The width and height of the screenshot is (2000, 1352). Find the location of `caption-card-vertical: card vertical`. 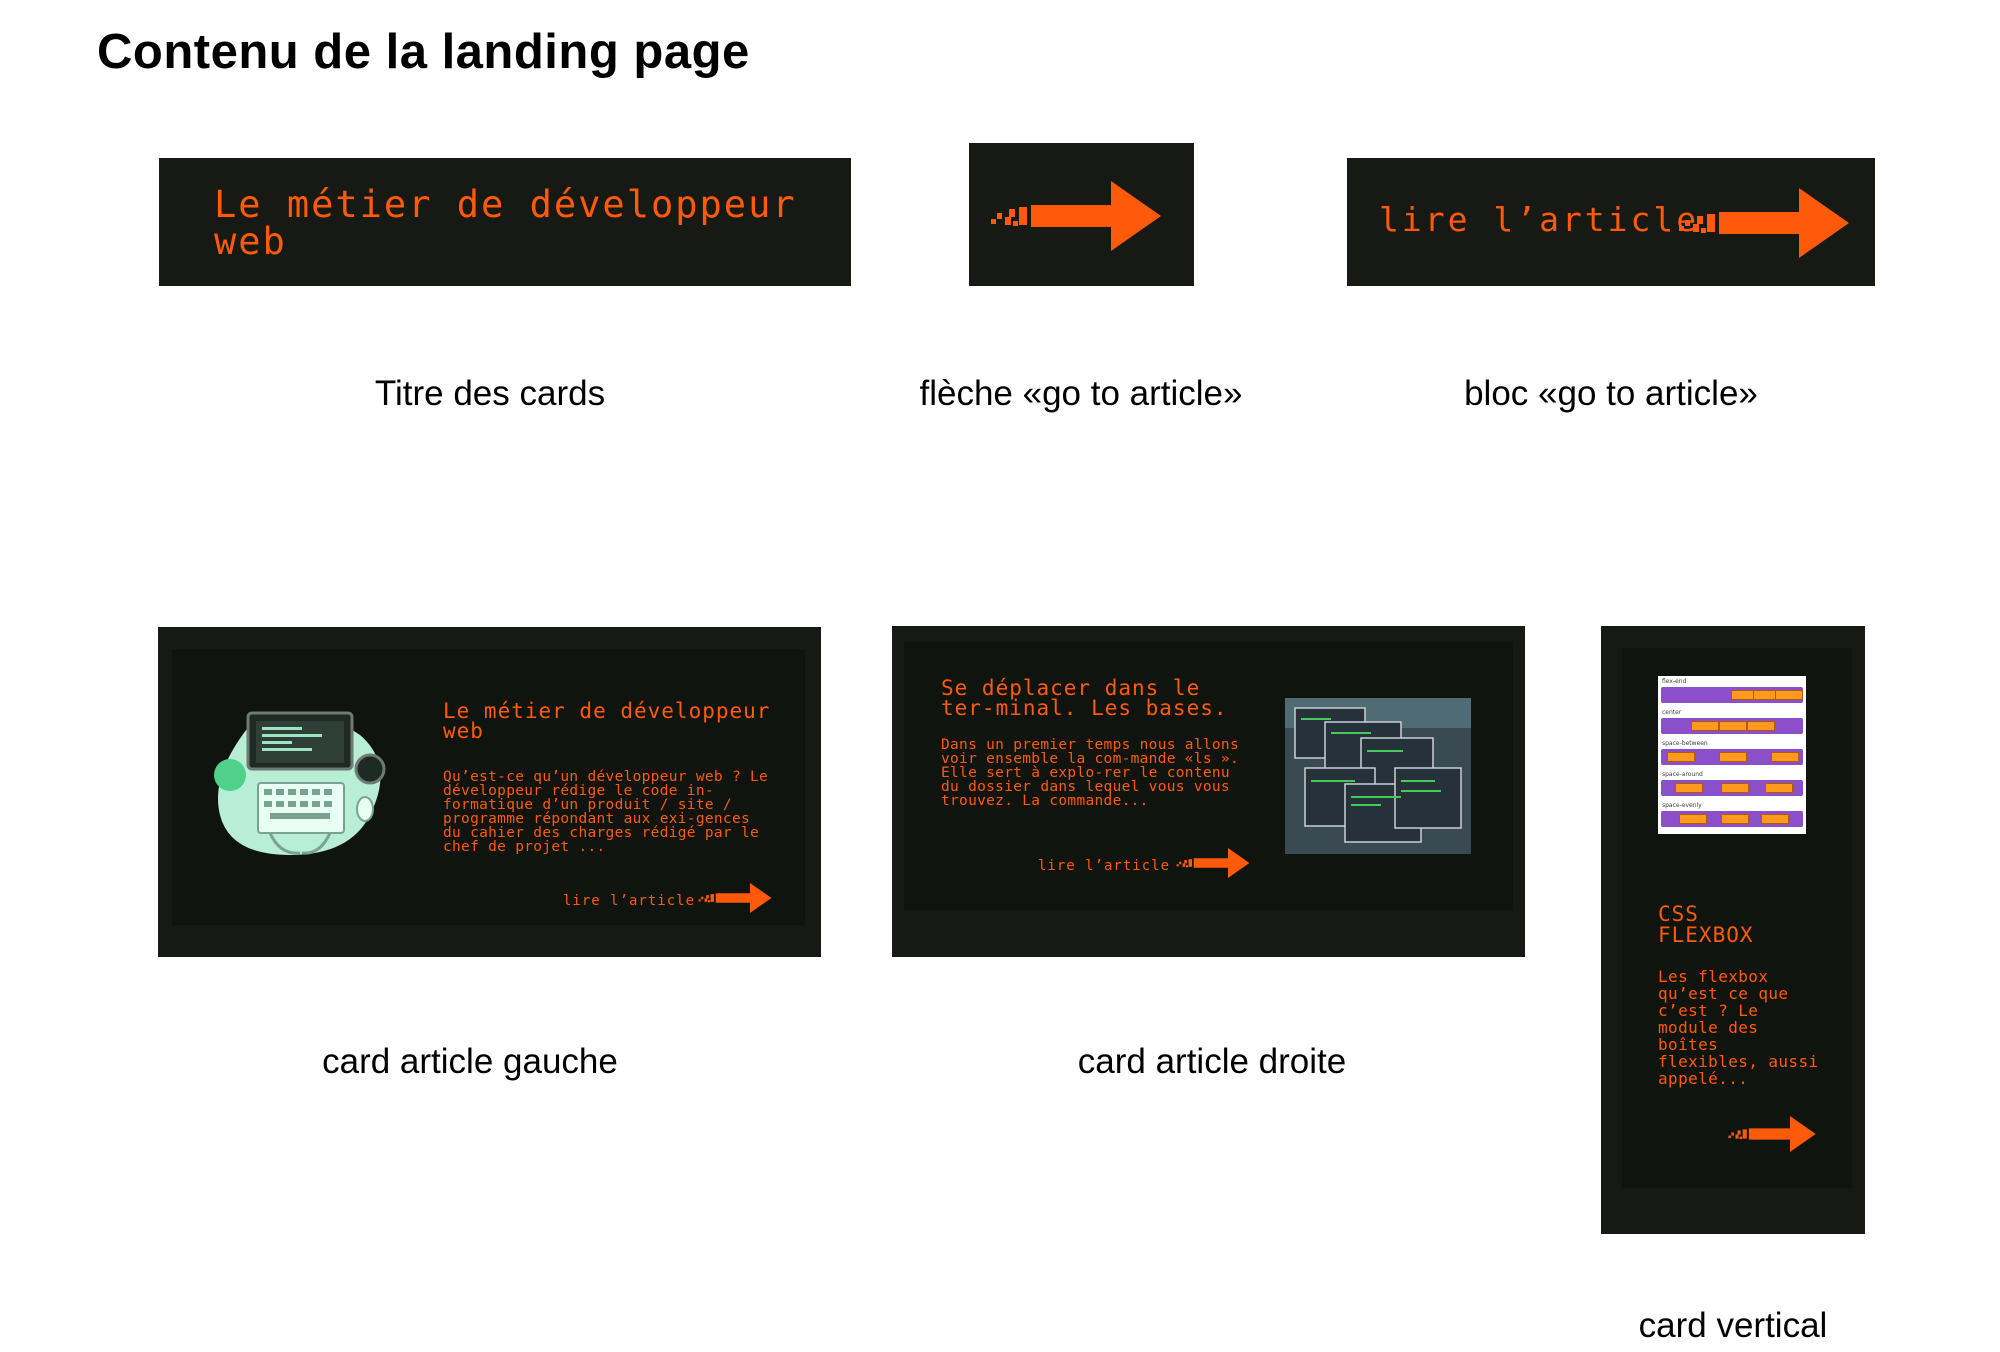

caption-card-vertical: card vertical is located at coordinates (1733, 1325).